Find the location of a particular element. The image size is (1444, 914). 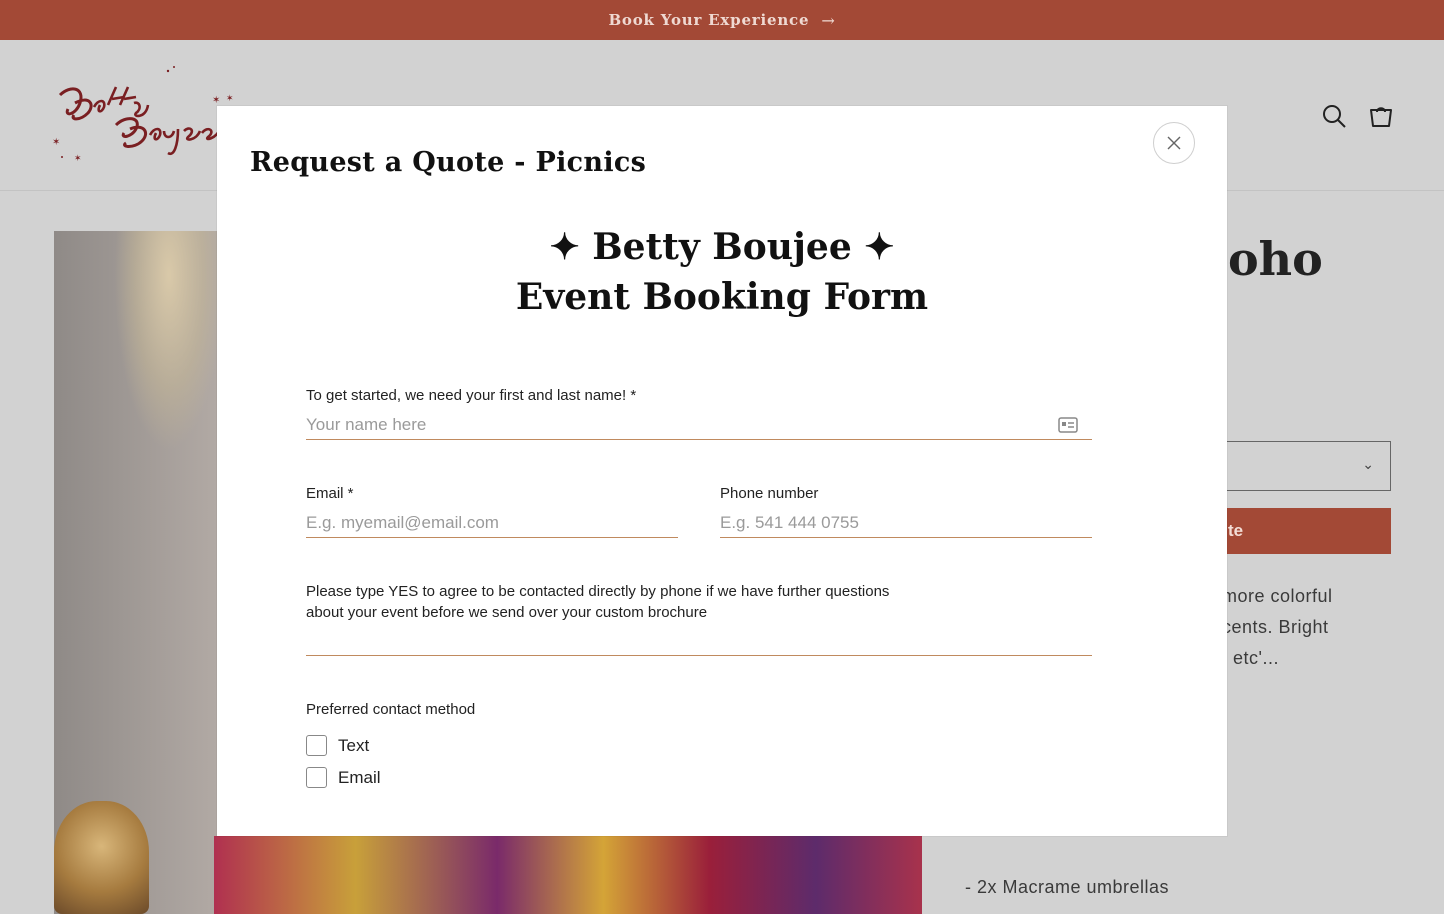

close-button is located at coordinates (1174, 143).